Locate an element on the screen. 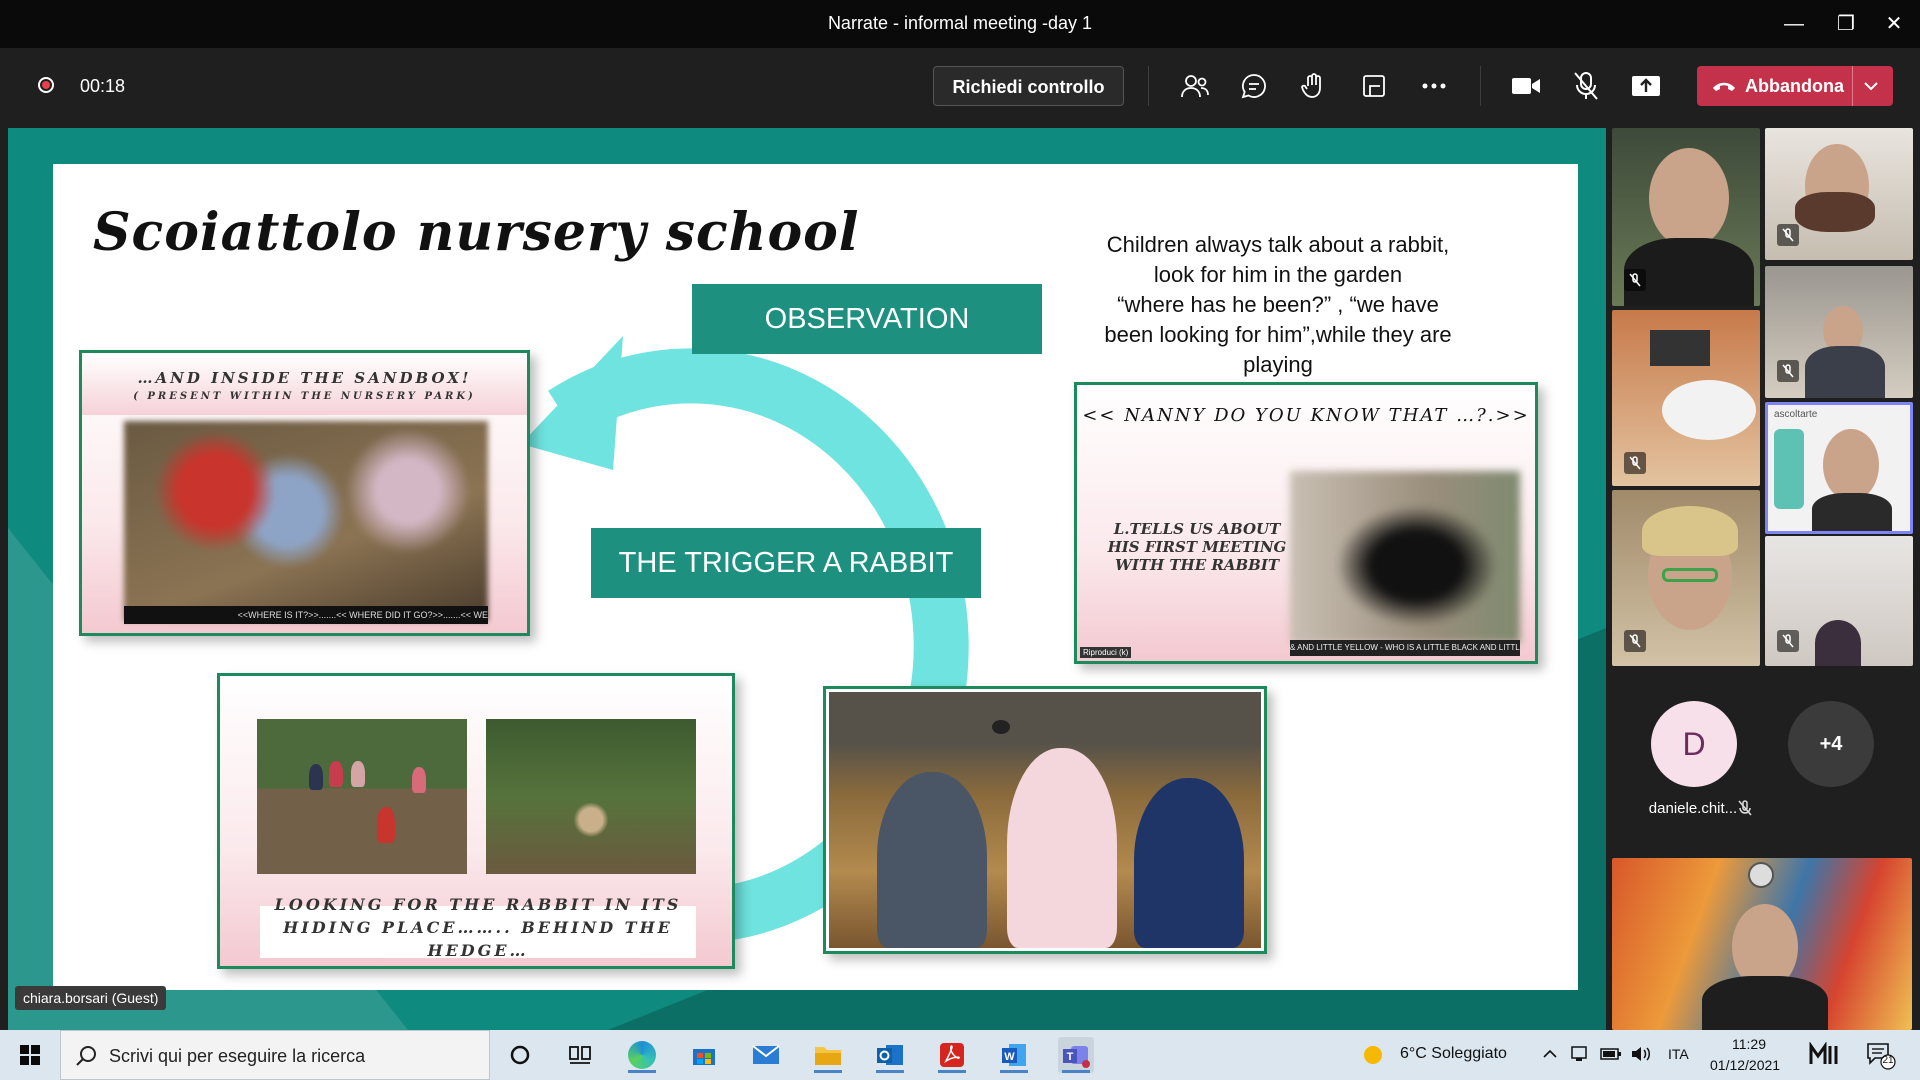  window-title: Narrate - informal meeting -day 1 is located at coordinates (960, 23).